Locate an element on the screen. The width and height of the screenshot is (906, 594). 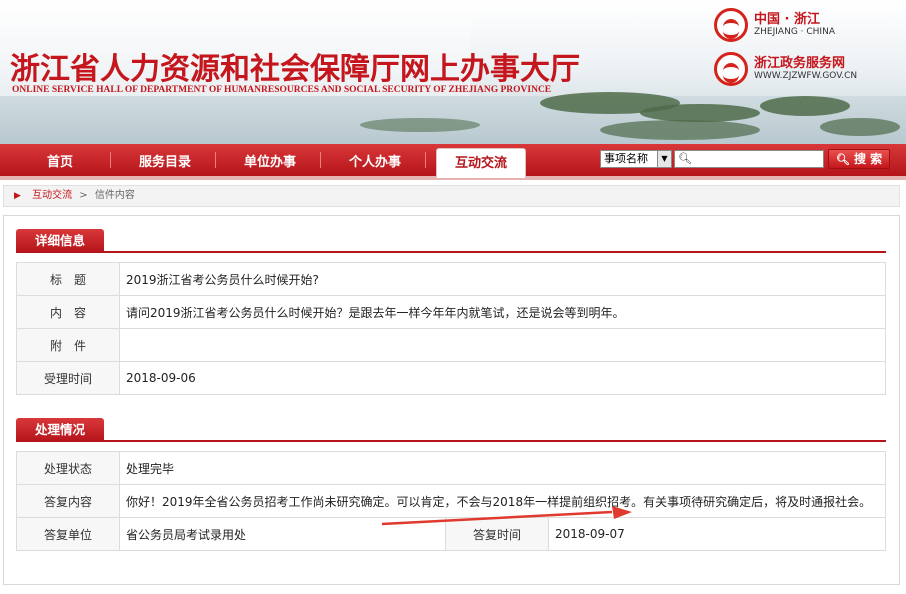
zhejiang-emblem-icon is located at coordinates (731, 25).